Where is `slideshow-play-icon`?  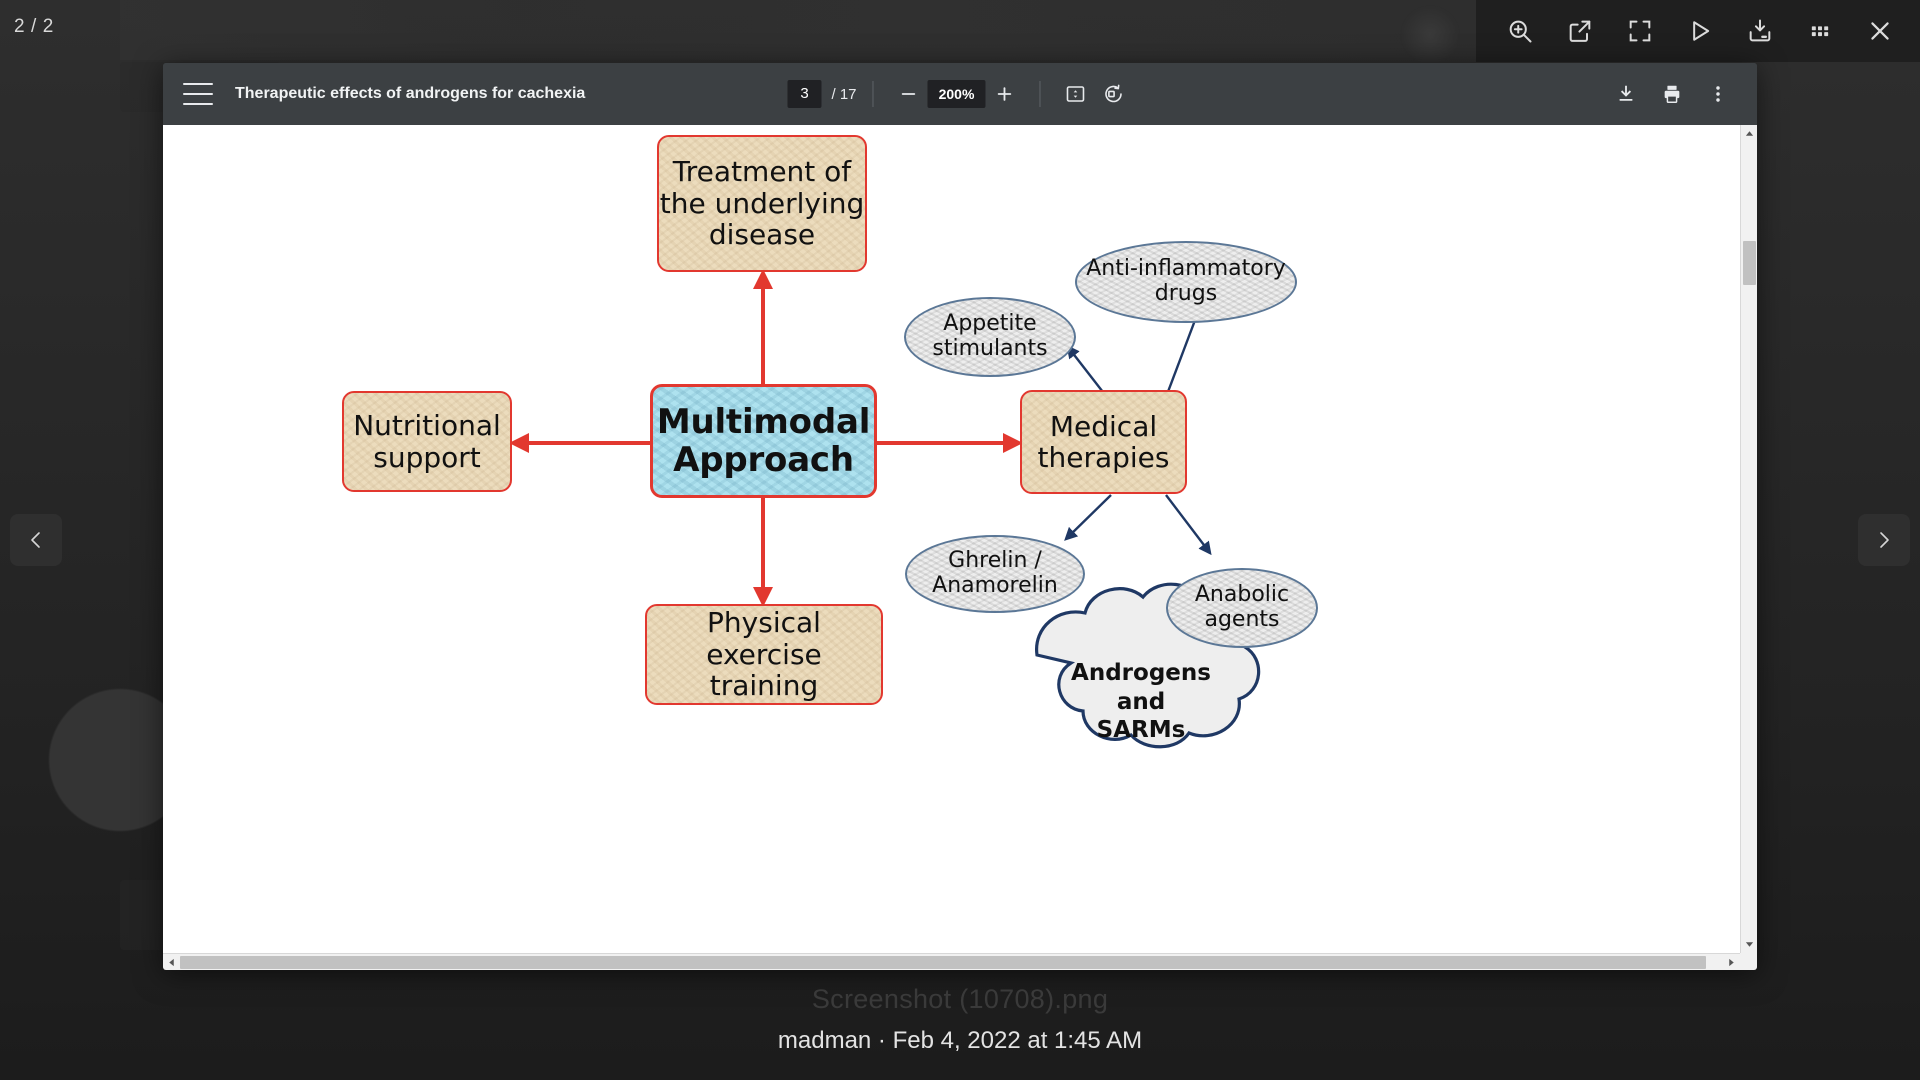 slideshow-play-icon is located at coordinates (1700, 31).